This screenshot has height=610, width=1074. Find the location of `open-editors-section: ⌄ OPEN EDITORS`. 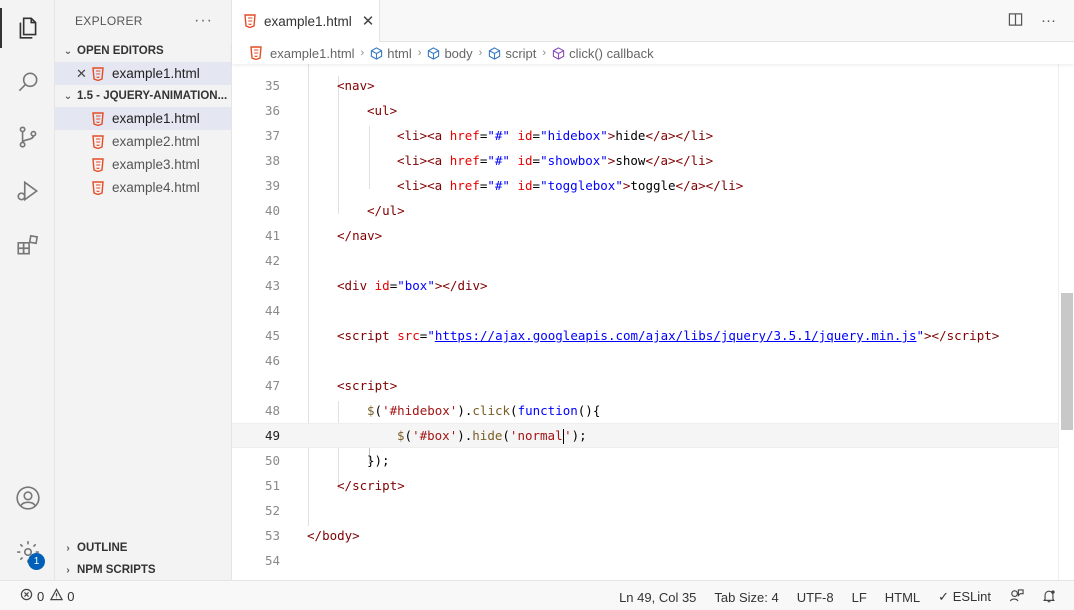

open-editors-section: ⌄ OPEN EDITORS is located at coordinates (143, 51).